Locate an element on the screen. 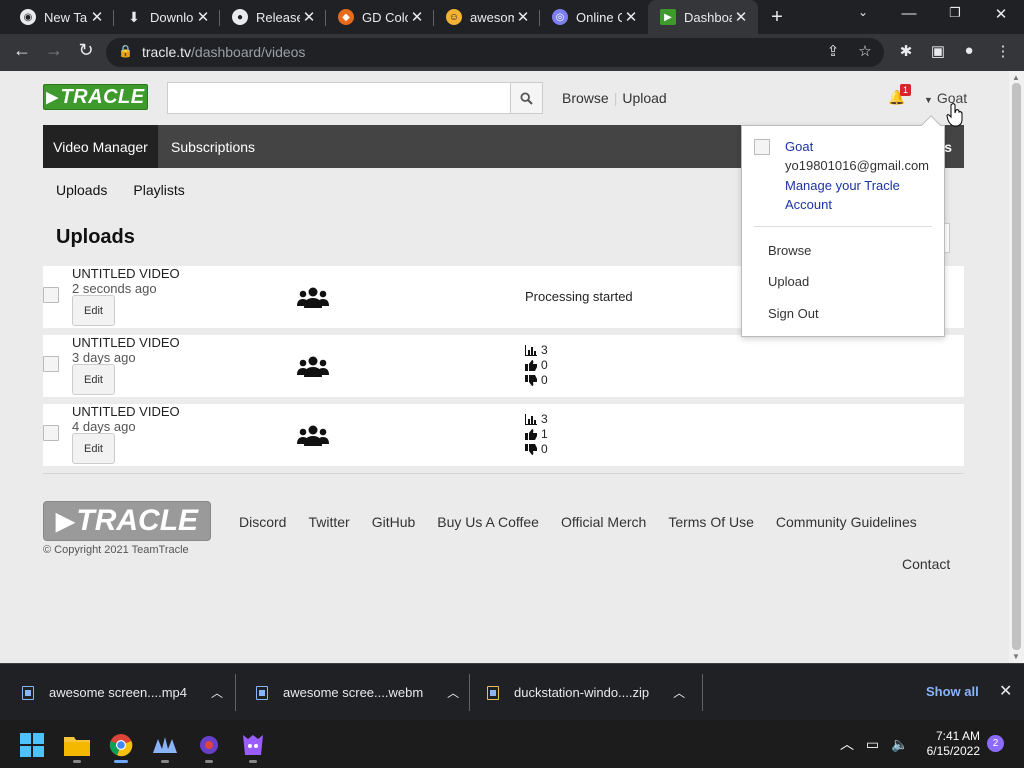  scroll-up-icon: ▲ is located at coordinates (1016, 77).